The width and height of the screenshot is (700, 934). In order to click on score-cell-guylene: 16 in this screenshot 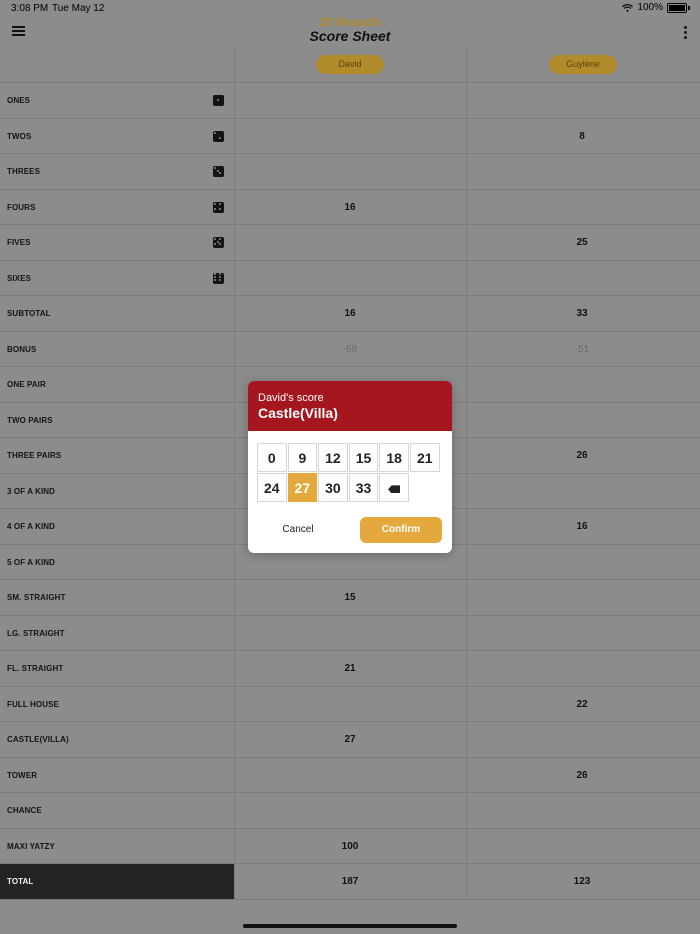, I will do `click(582, 526)`.